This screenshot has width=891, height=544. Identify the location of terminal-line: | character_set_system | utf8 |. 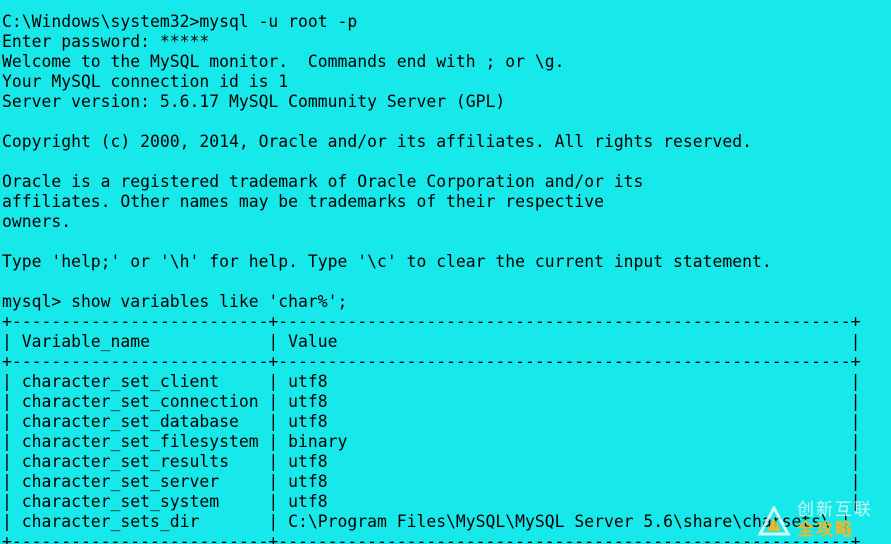
(431, 501).